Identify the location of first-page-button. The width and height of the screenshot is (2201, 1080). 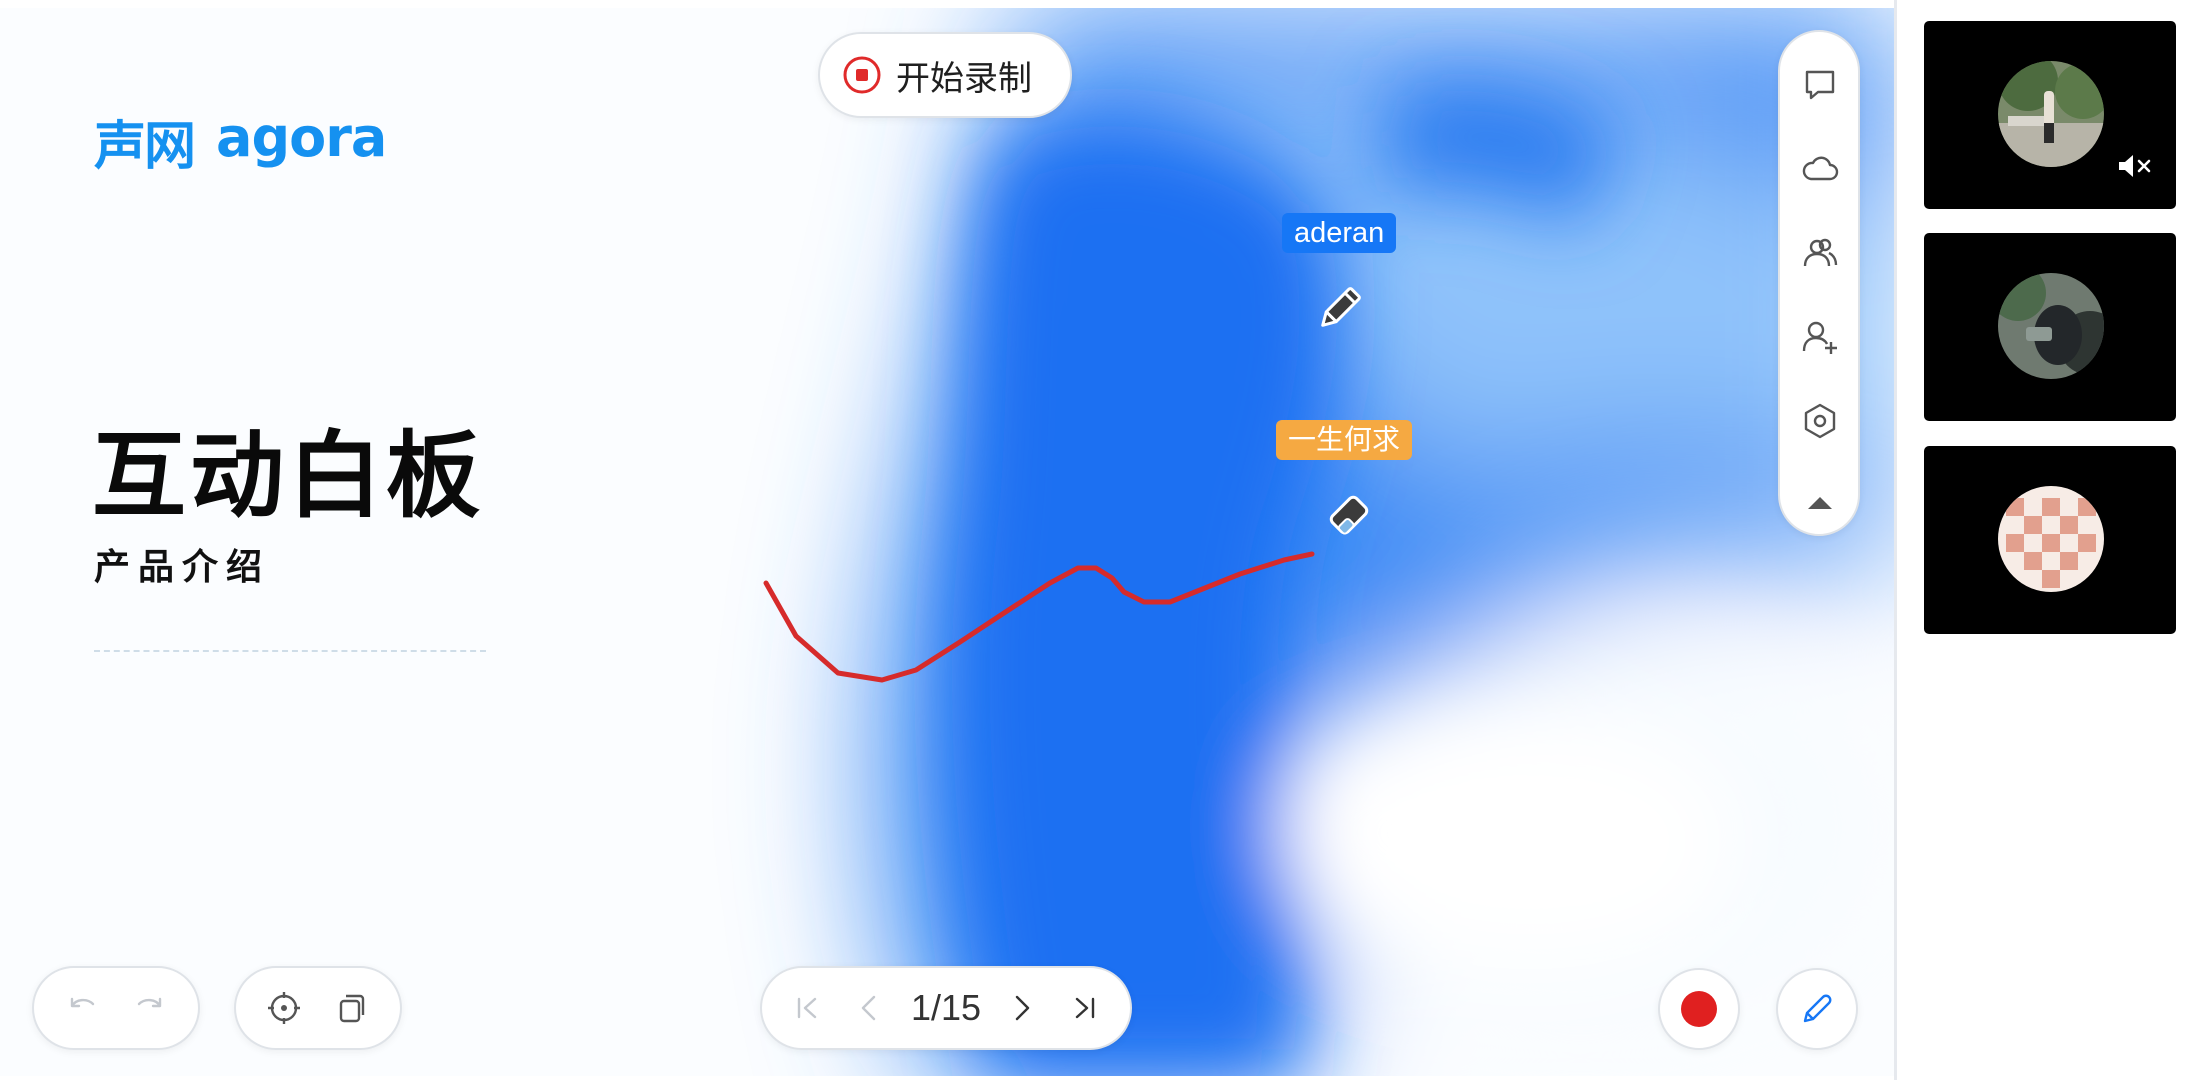
(808, 1008).